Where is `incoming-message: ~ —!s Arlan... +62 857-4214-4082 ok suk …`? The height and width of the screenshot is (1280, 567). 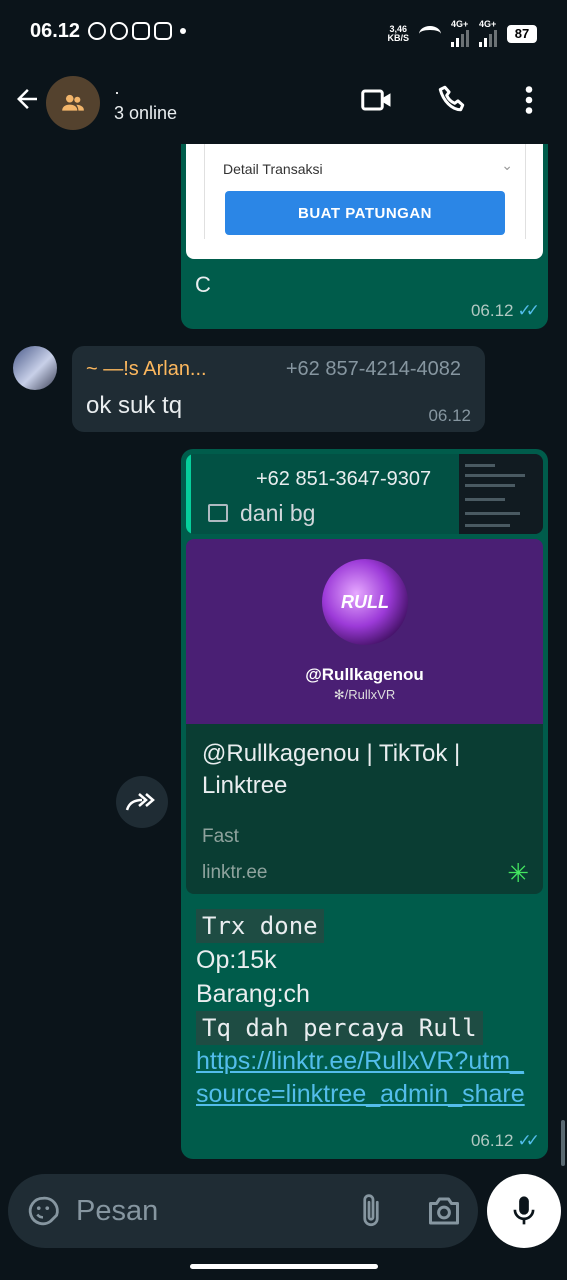
incoming-message: ~ —!s Arlan... +62 857-4214-4082 ok suk … is located at coordinates (278, 389).